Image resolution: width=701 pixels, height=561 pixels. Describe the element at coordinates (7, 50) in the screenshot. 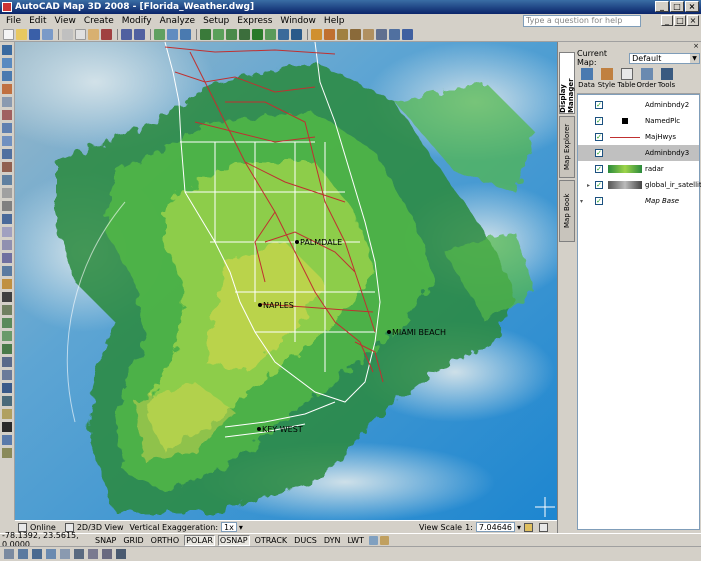

I see `line-icon` at that location.